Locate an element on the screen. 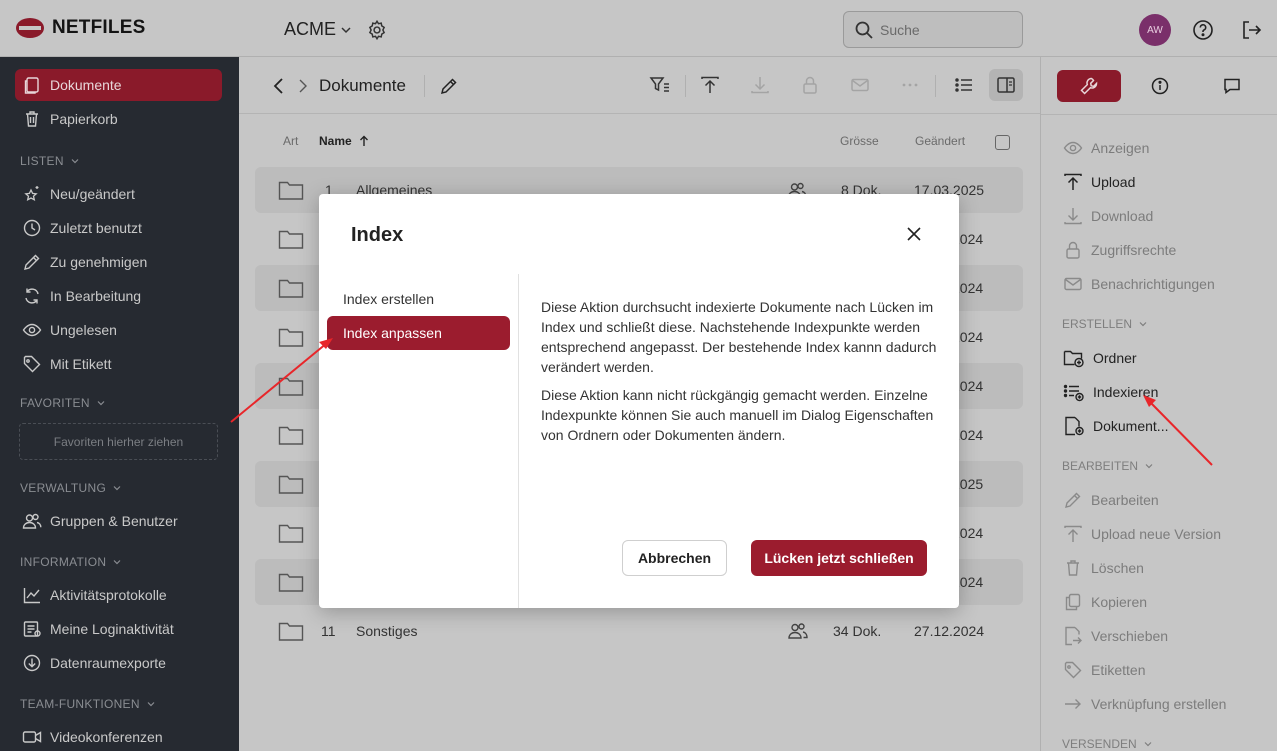 This screenshot has height=751, width=1277. copy-icon is located at coordinates (1073, 602).